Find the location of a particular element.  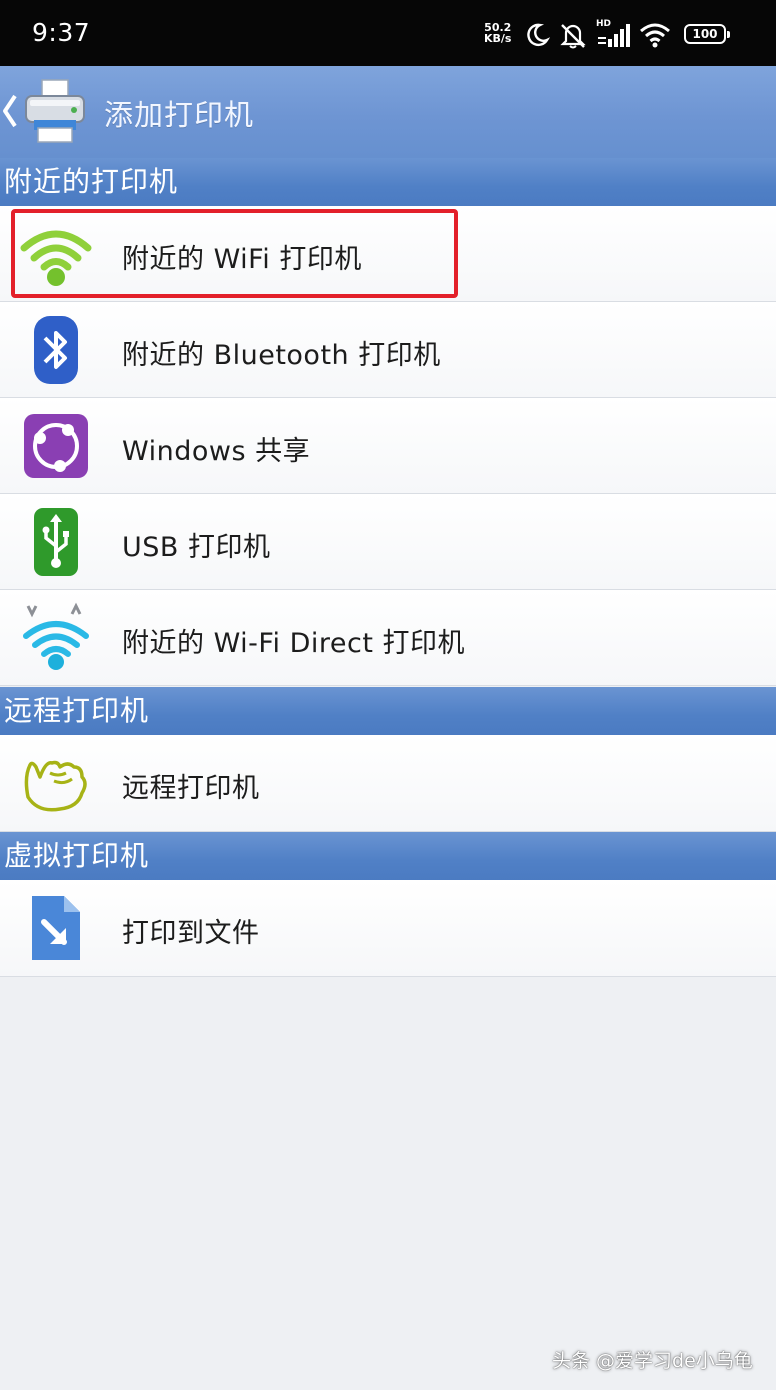

status-bar: 9:37 50.2 KB/s HD 100 is located at coordinates (388, 33).